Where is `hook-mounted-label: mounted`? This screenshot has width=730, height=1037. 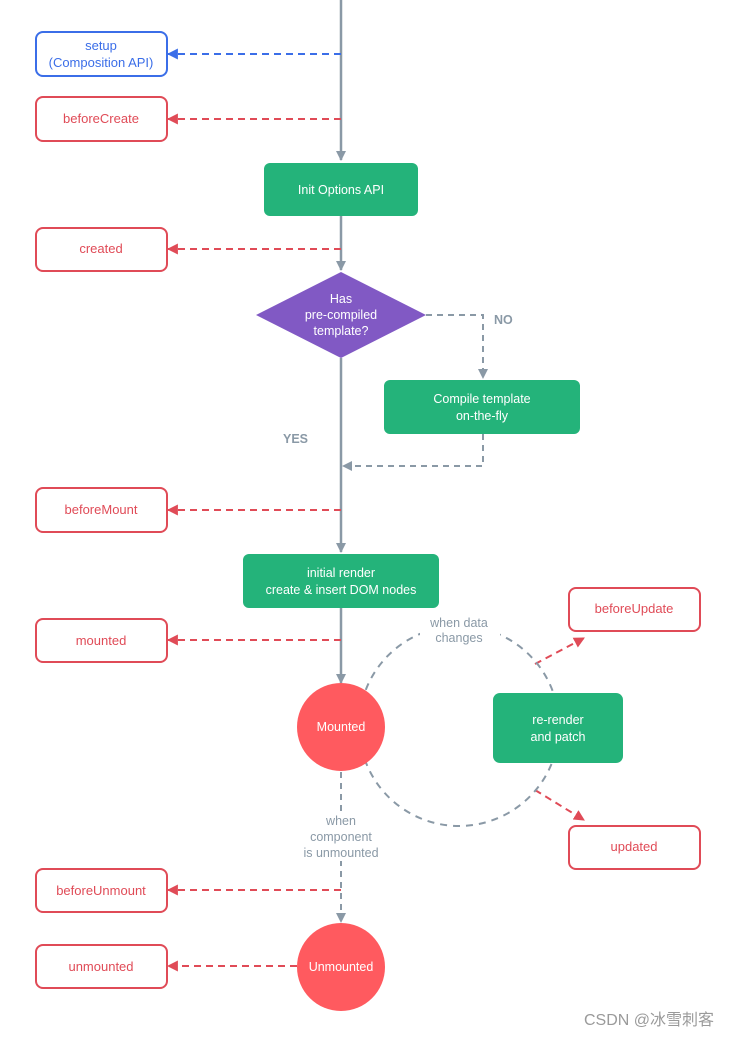 hook-mounted-label: mounted is located at coordinates (101, 640).